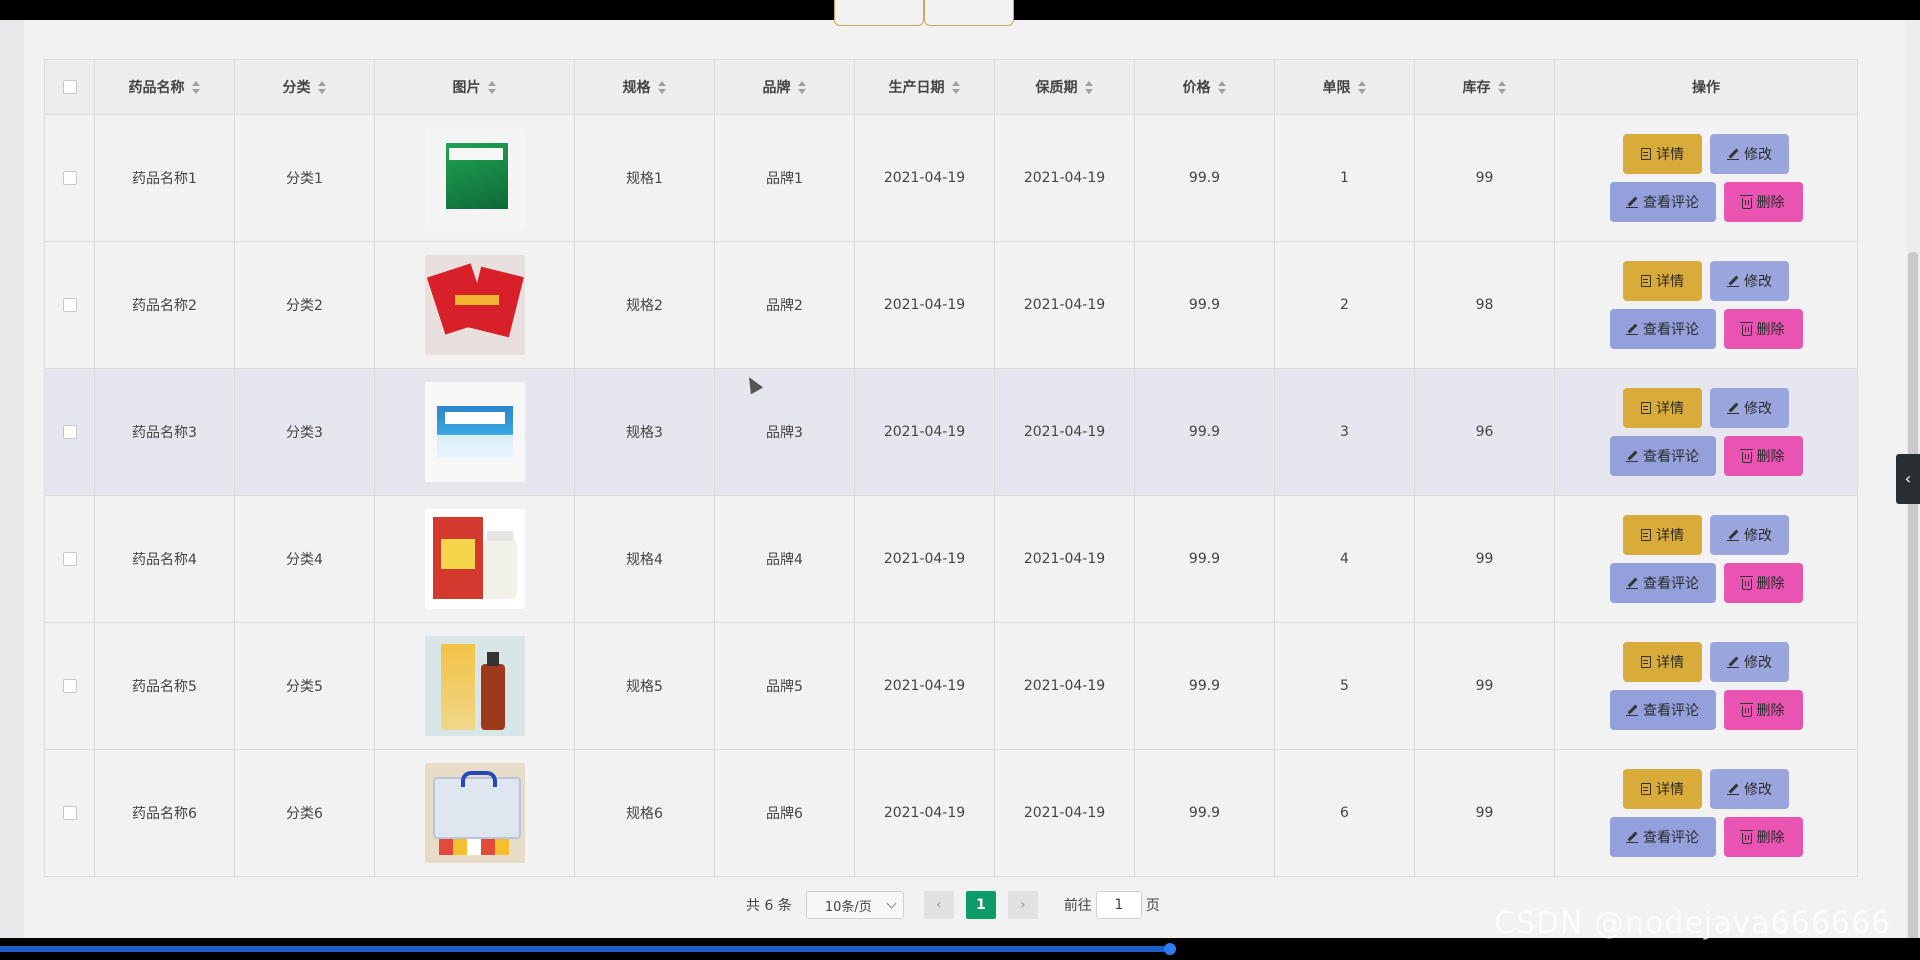 This screenshot has width=1920, height=960. Describe the element at coordinates (1118, 905) in the screenshot. I see `goto-page-input: 1` at that location.